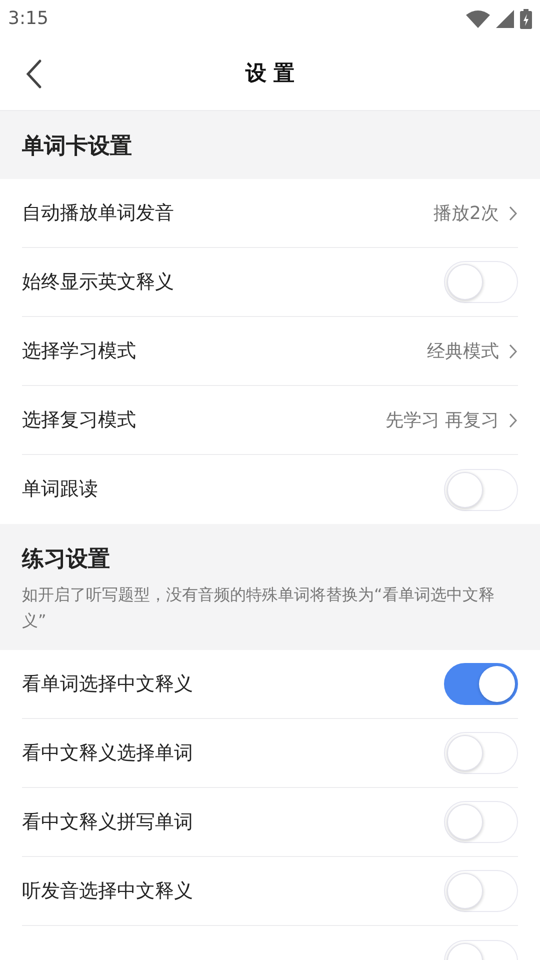 Image resolution: width=540 pixels, height=960 pixels. I want to click on signal-icon, so click(505, 19).